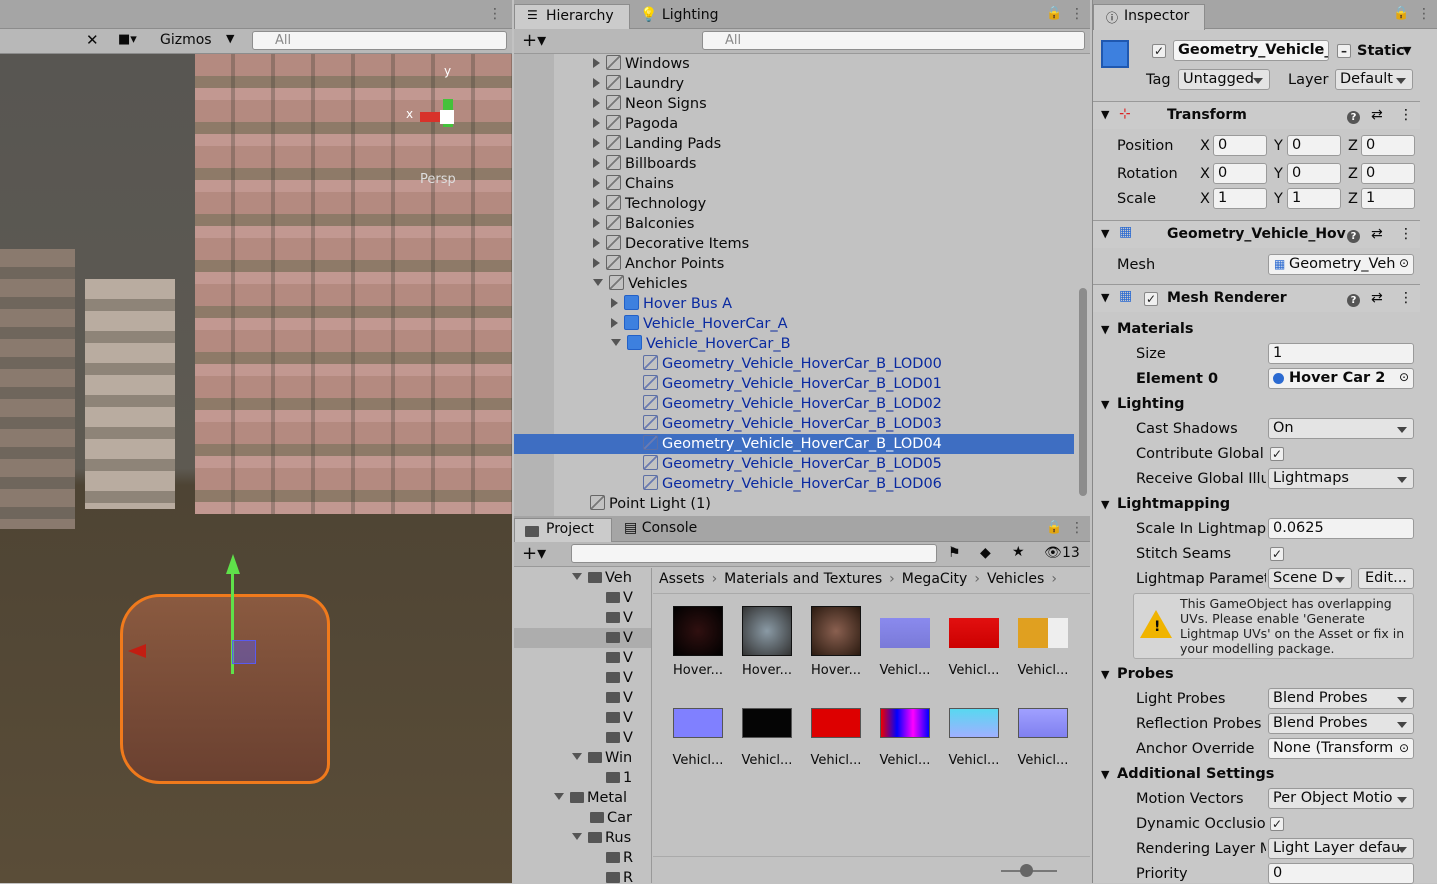  I want to click on mesh-field: Geometry_Veh, so click(1341, 264).